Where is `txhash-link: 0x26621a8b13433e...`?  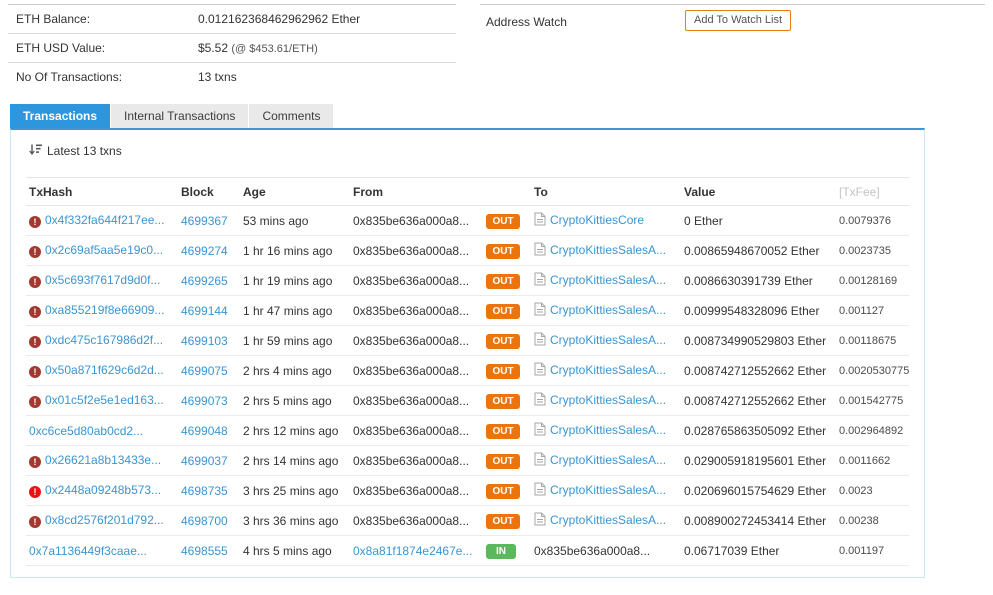 txhash-link: 0x26621a8b13433e... is located at coordinates (103, 460).